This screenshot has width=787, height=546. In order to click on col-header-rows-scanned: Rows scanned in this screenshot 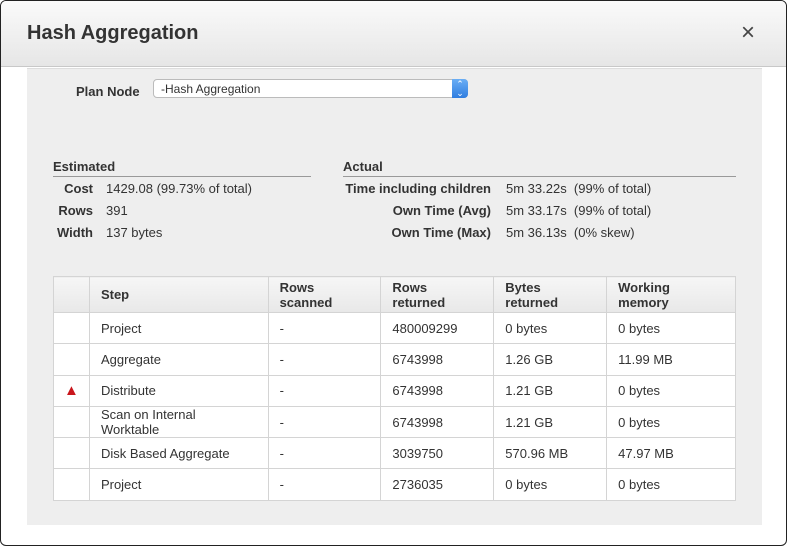, I will do `click(324, 294)`.